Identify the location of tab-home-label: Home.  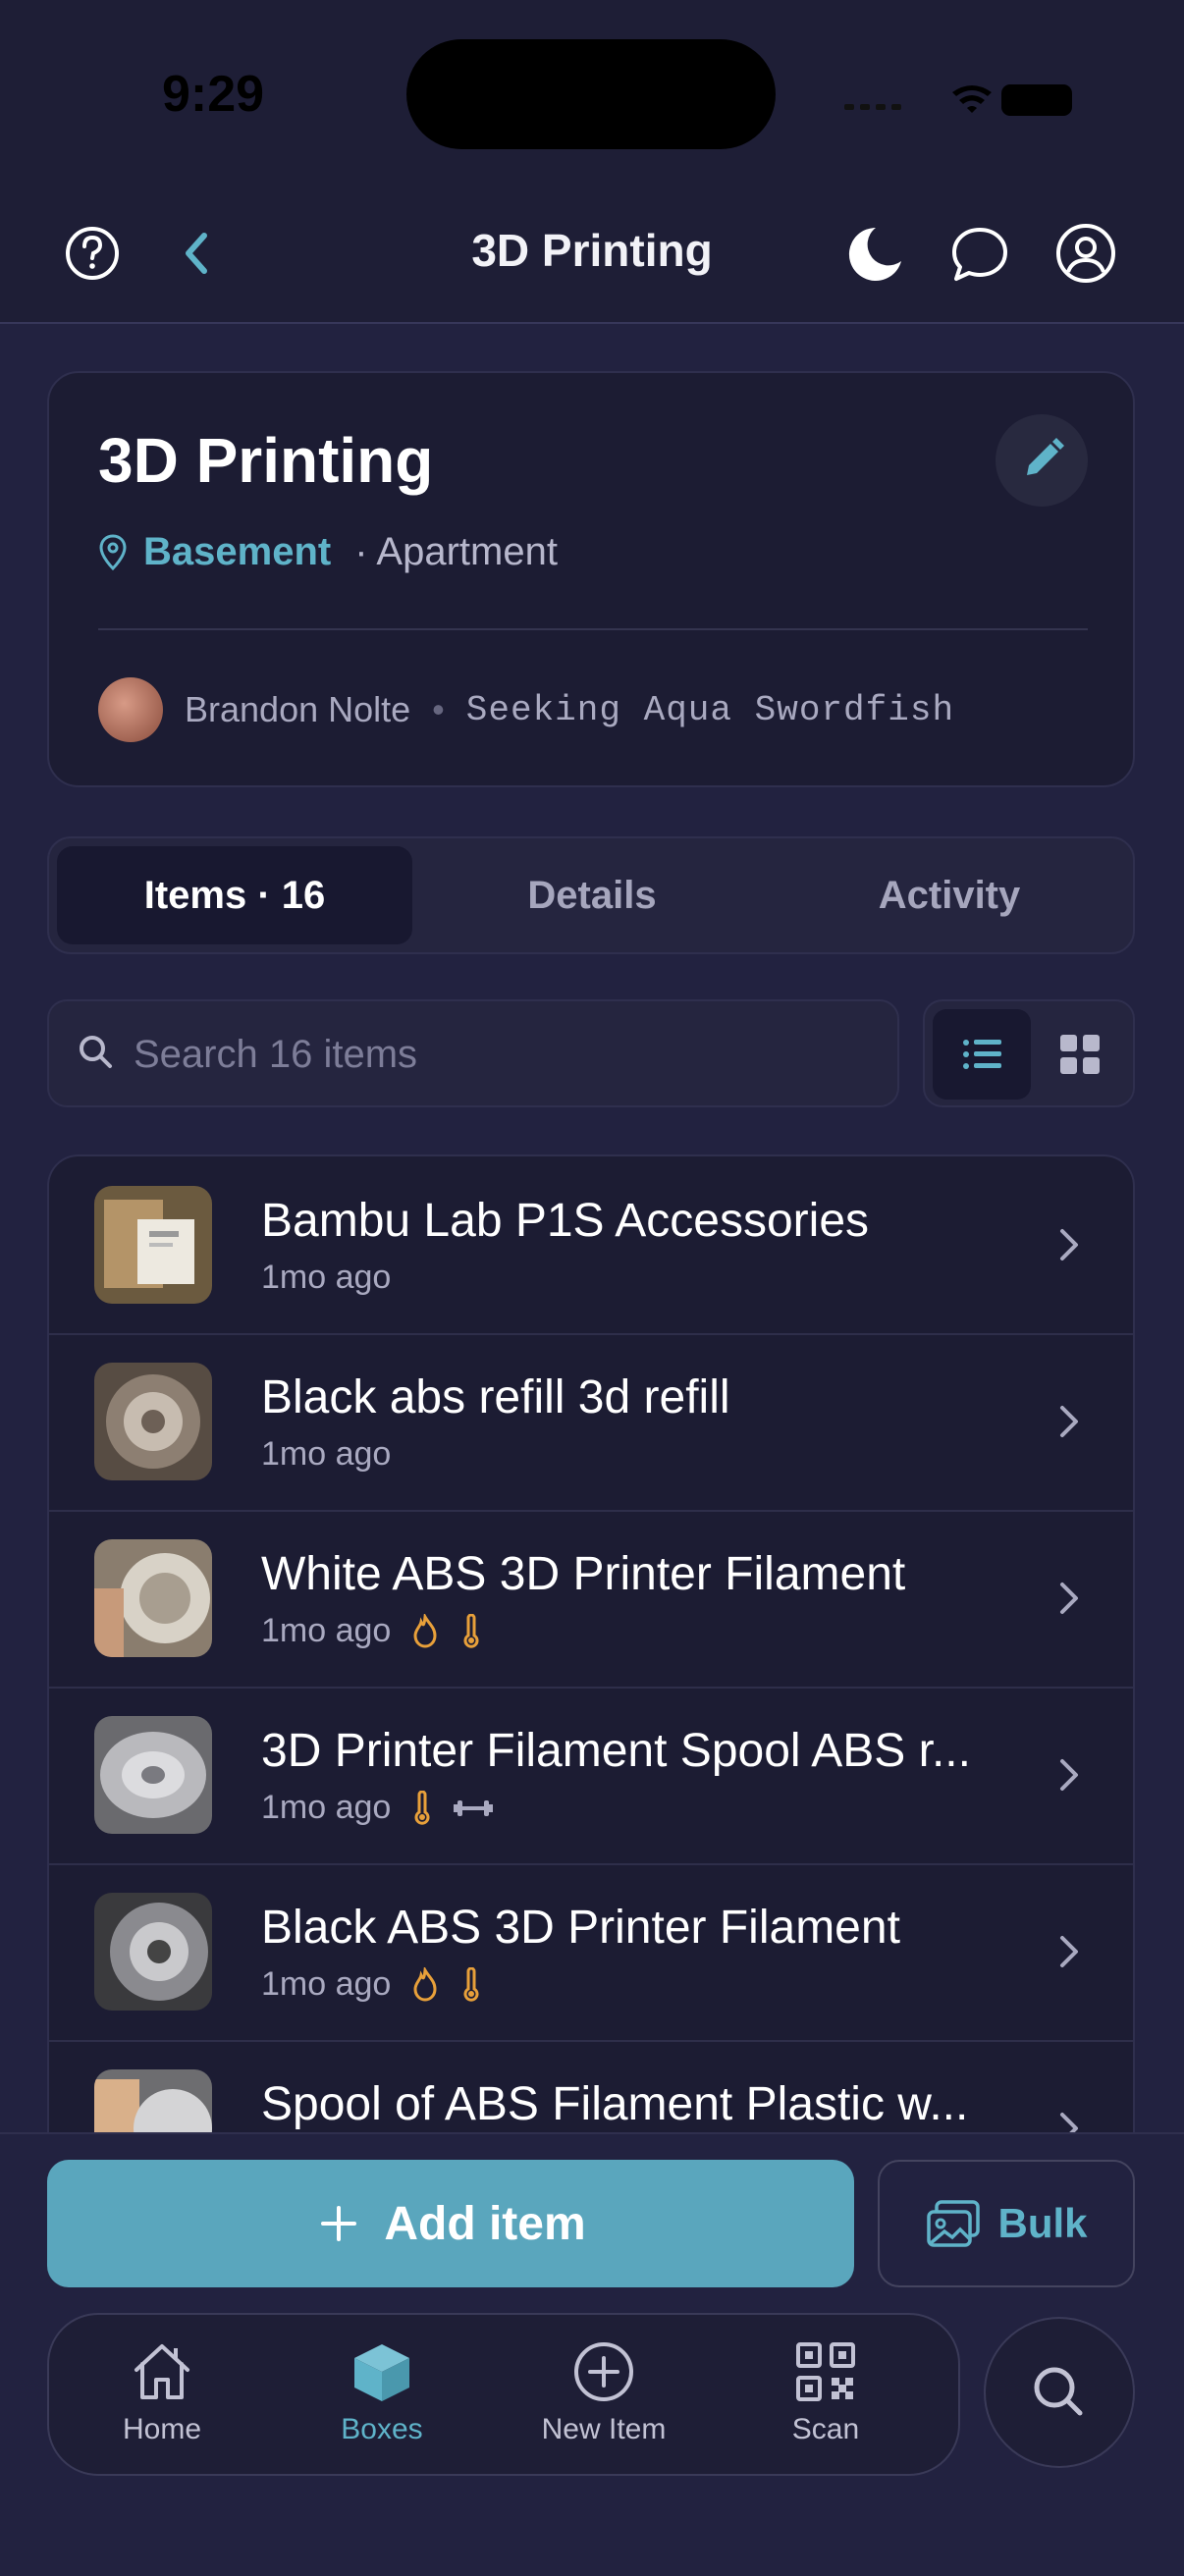
(162, 2429).